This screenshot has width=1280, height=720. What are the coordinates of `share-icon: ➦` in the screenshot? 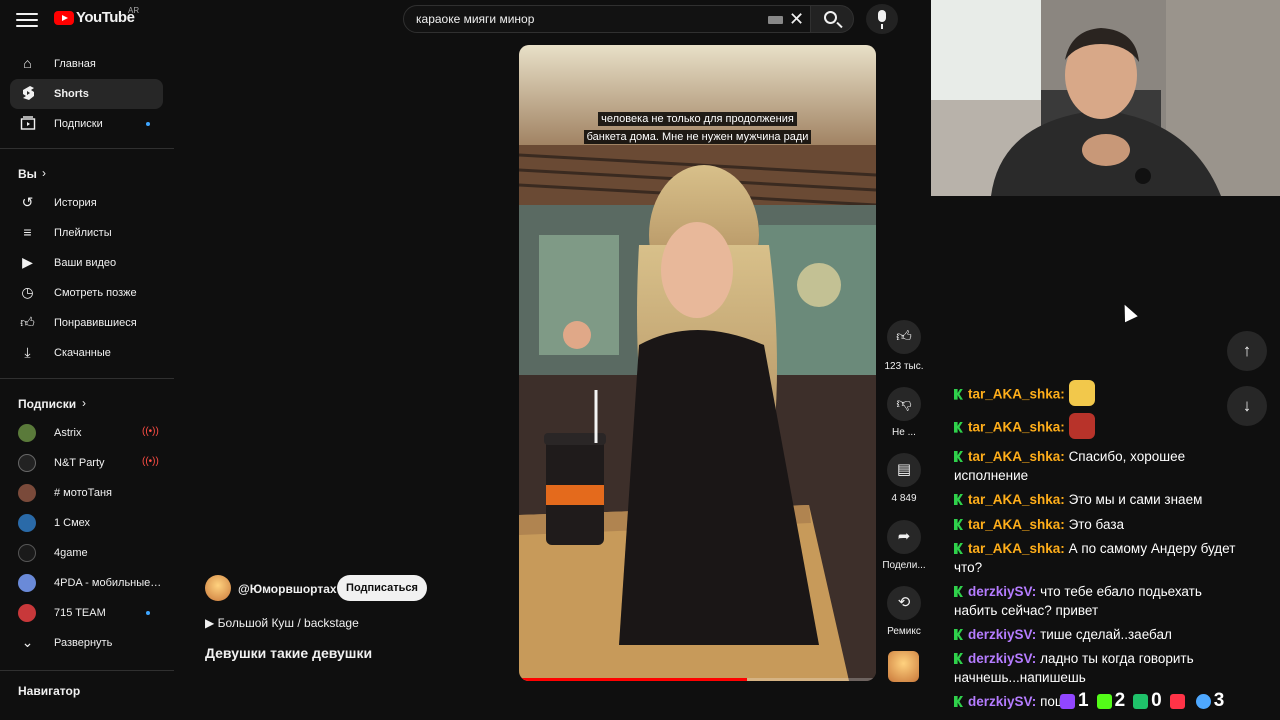 It's located at (904, 536).